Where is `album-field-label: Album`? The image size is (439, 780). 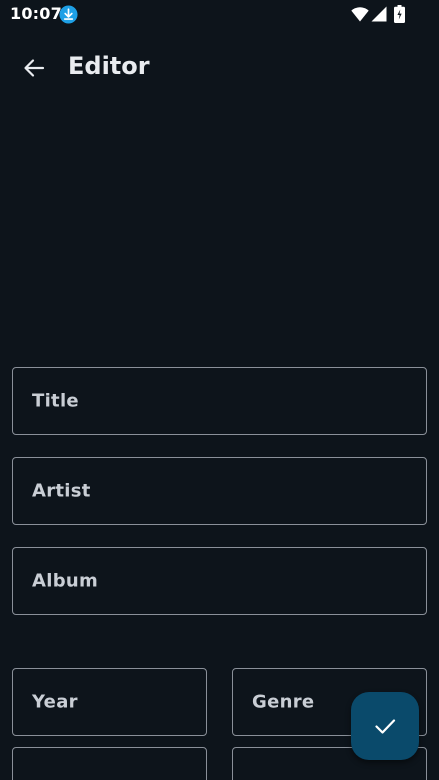
album-field-label: Album is located at coordinates (65, 581).